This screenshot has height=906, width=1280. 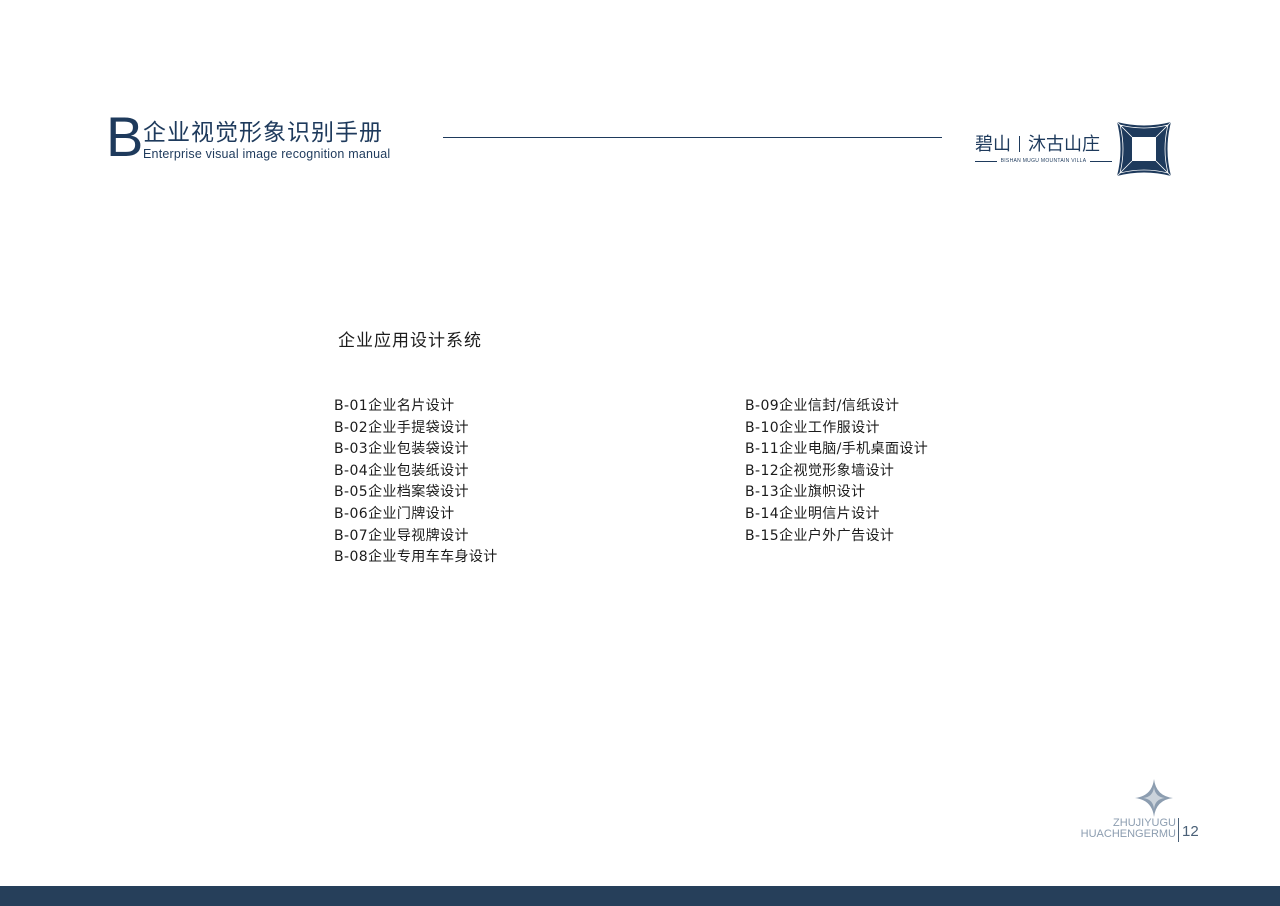 What do you see at coordinates (416, 407) in the screenshot?
I see `toc-item: B-01企业名片设计` at bounding box center [416, 407].